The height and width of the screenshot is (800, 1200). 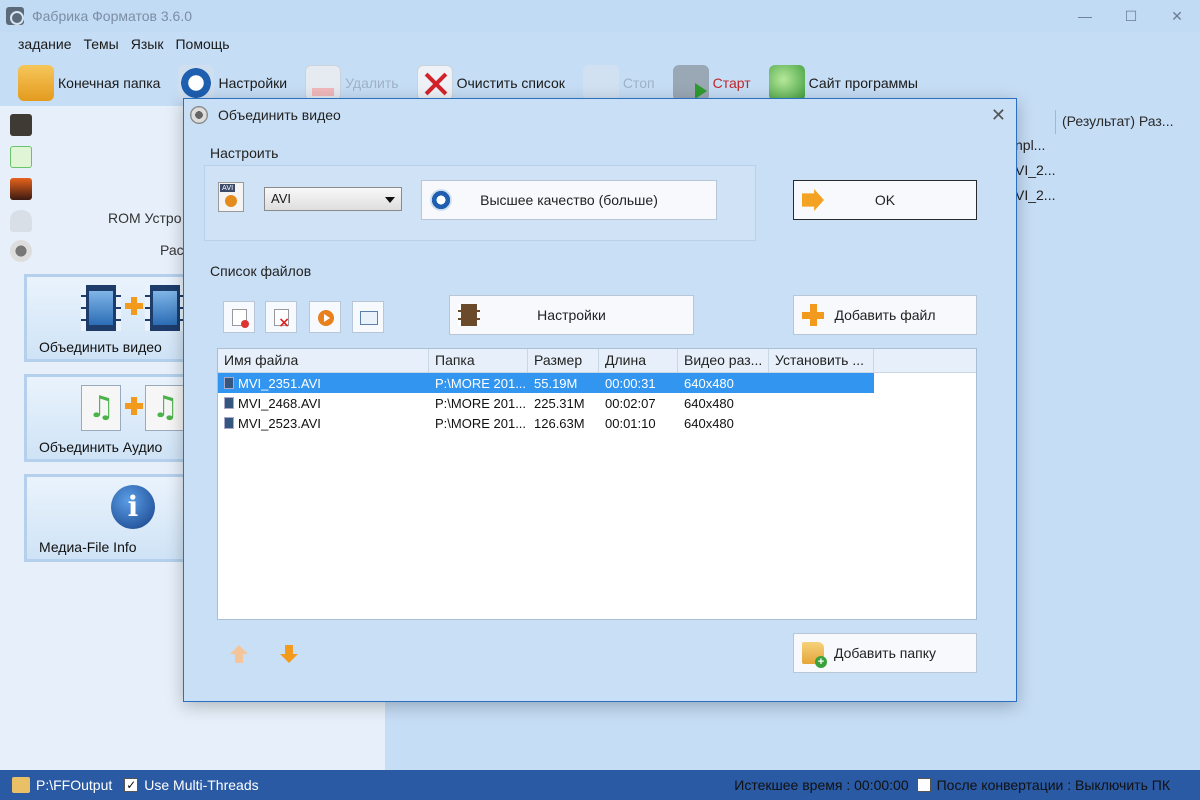 I want to click on output-folder-button: Конечная папка, so click(x=89, y=83).